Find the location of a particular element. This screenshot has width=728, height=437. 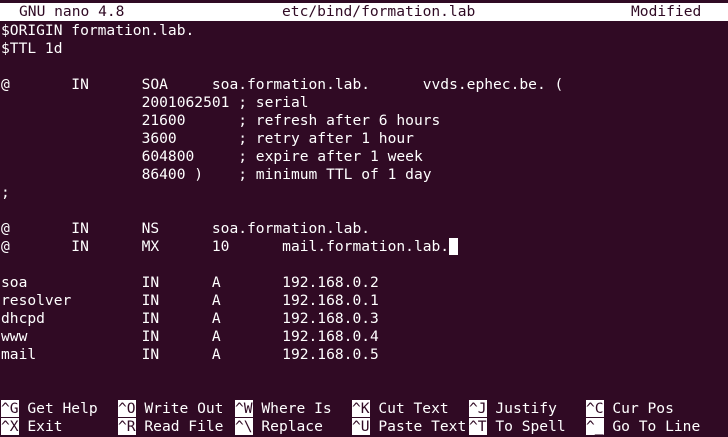

app-name: GNU nano 4.8 is located at coordinates (72, 11).